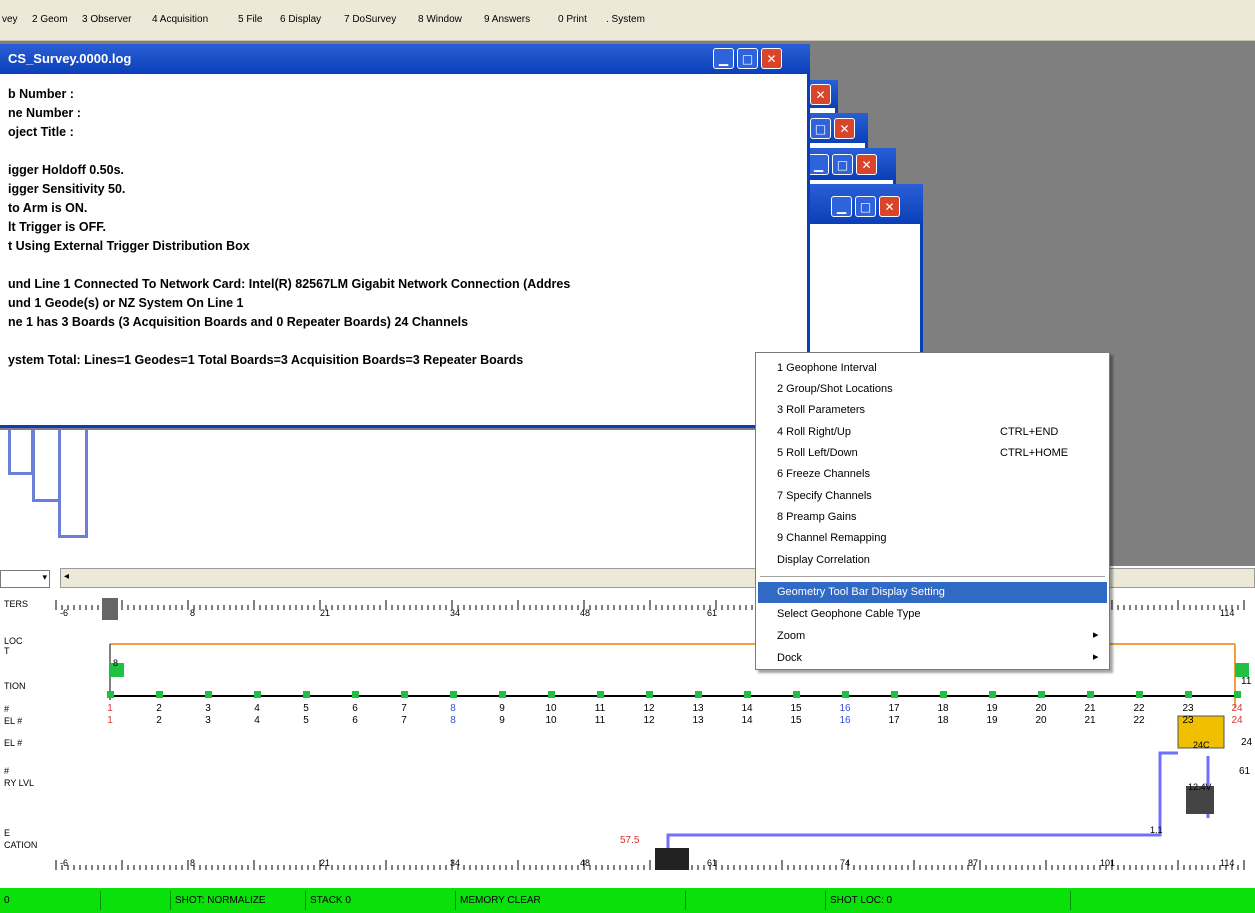 This screenshot has height=913, width=1255. Describe the element at coordinates (507, 19) in the screenshot. I see `menu-answers: 9 Answers` at that location.